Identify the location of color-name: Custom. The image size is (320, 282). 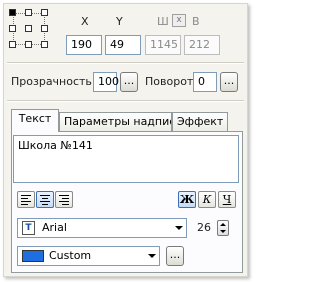
(70, 255).